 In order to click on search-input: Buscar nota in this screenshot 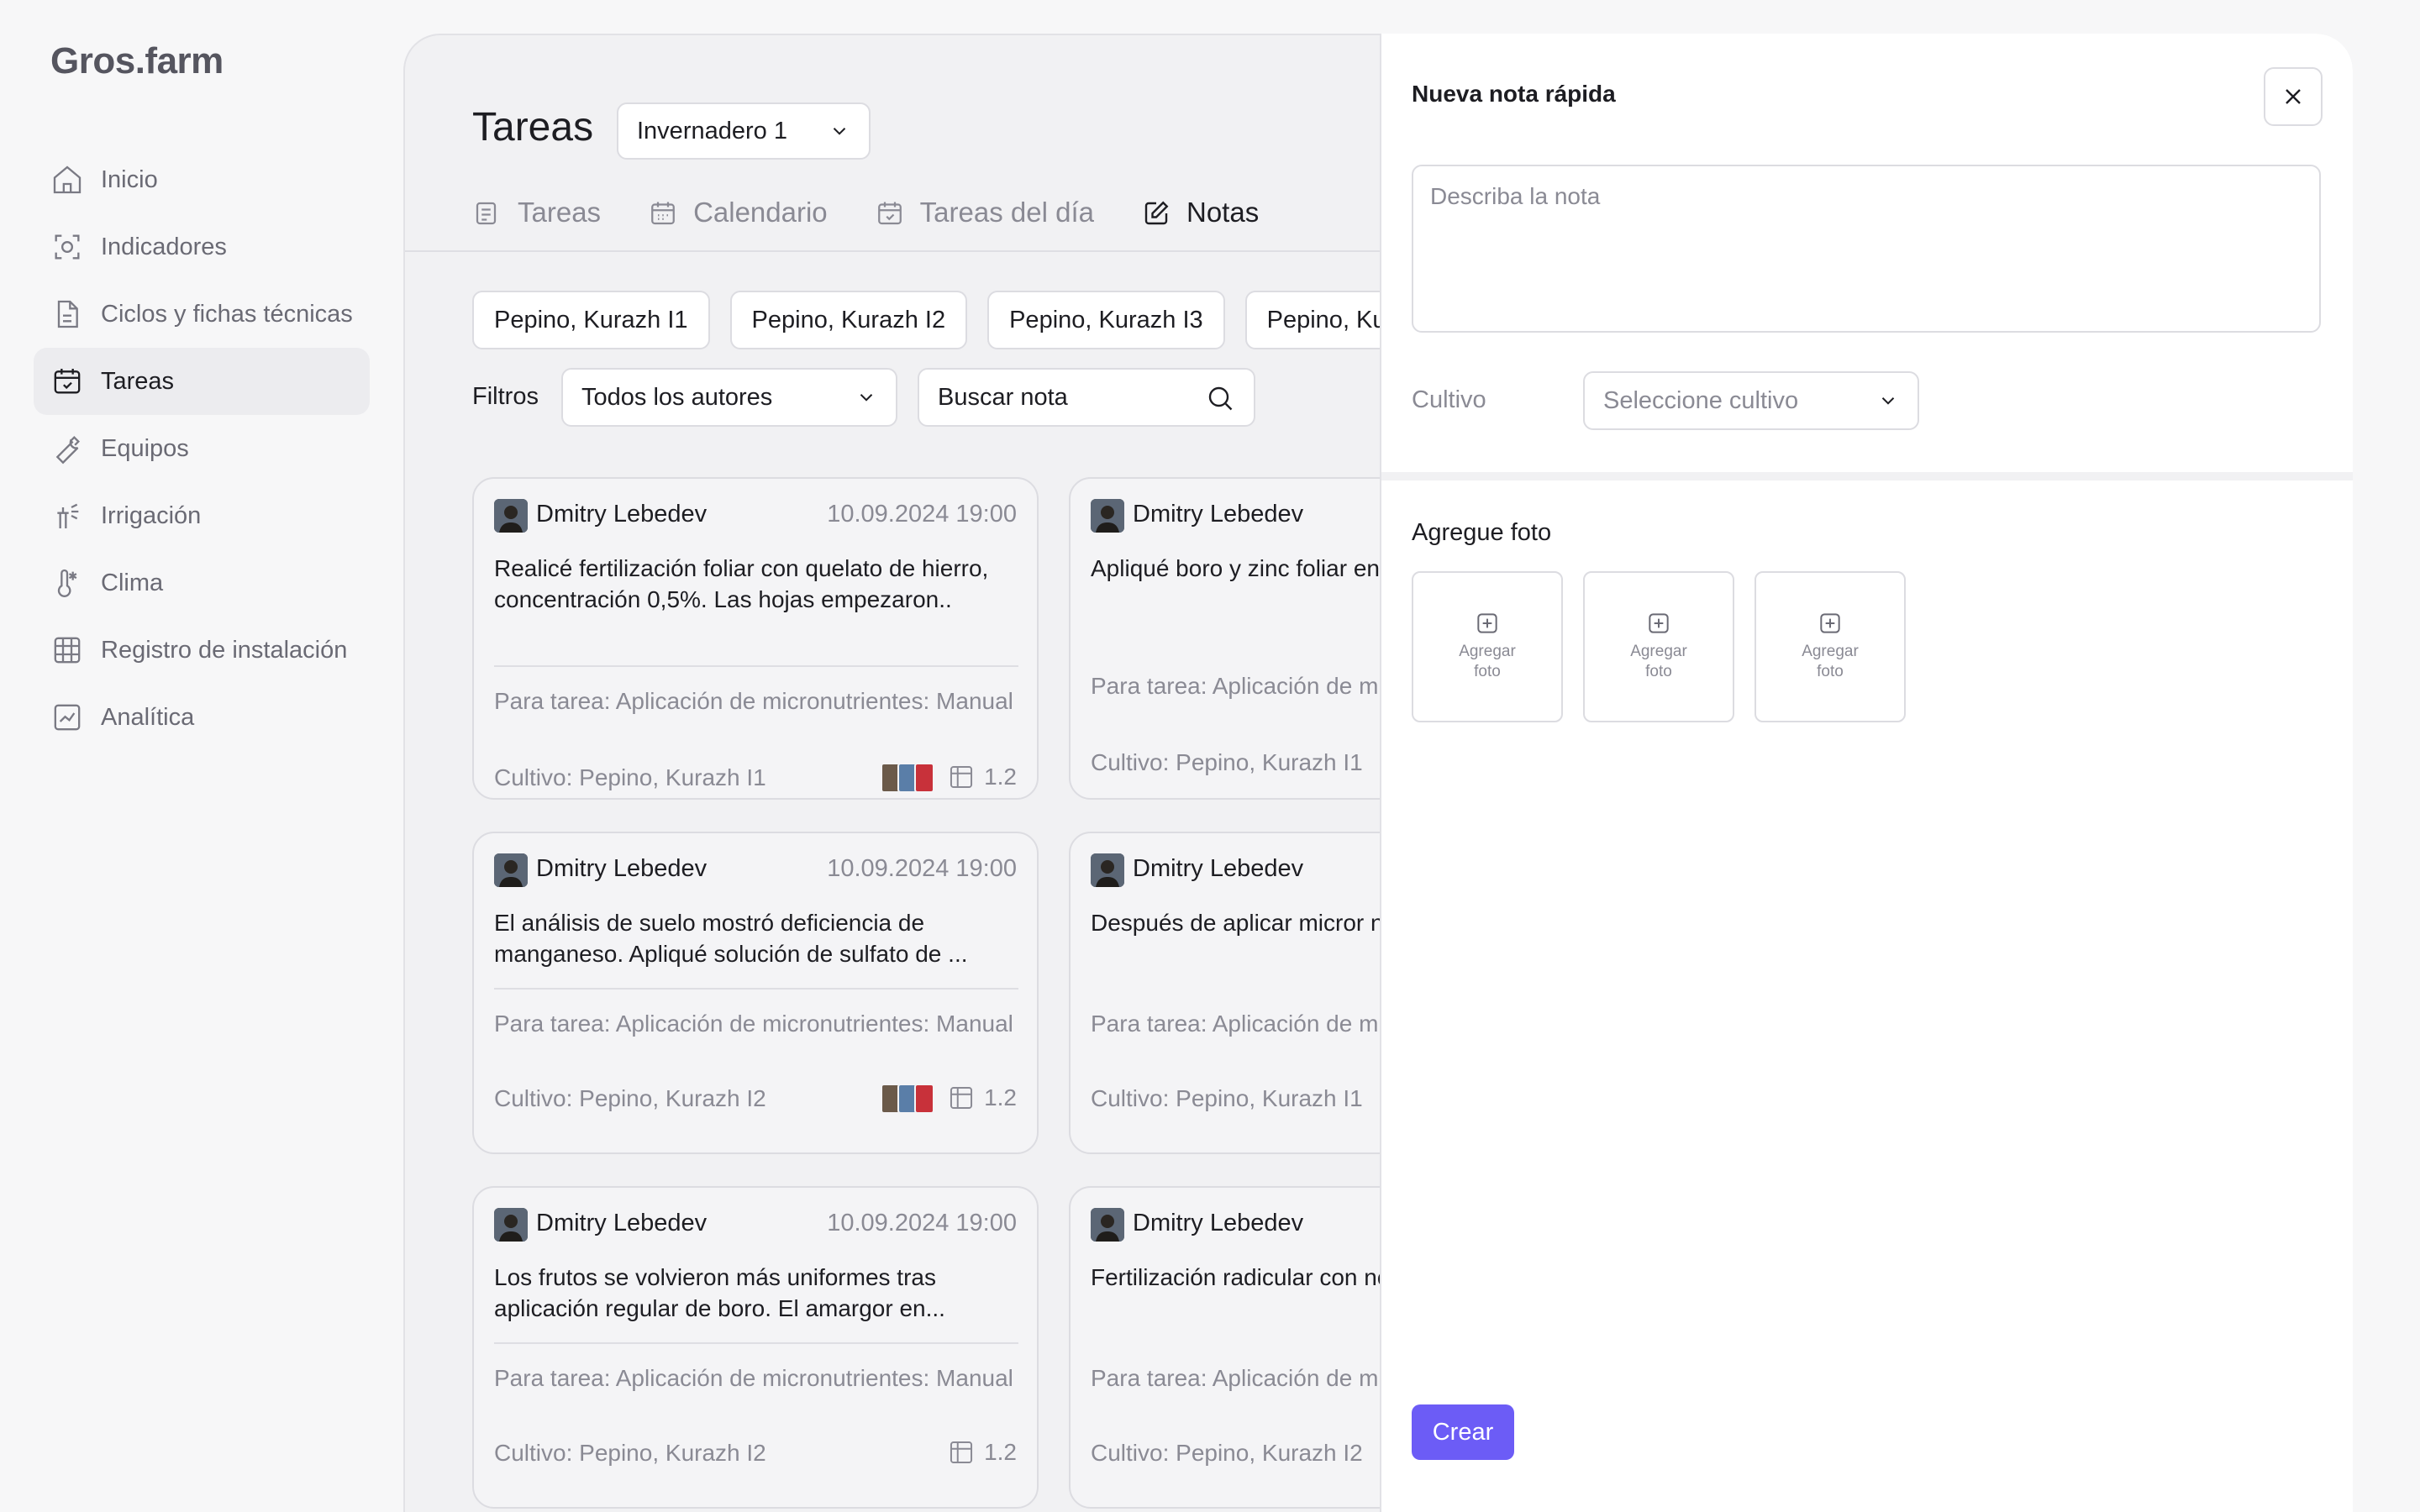, I will do `click(1003, 398)`.